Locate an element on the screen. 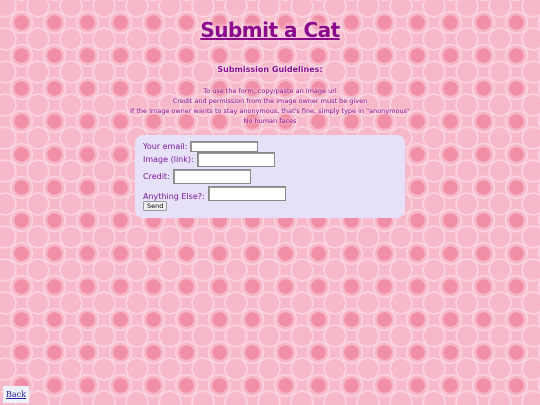  credit-label: Credit: is located at coordinates (156, 176).